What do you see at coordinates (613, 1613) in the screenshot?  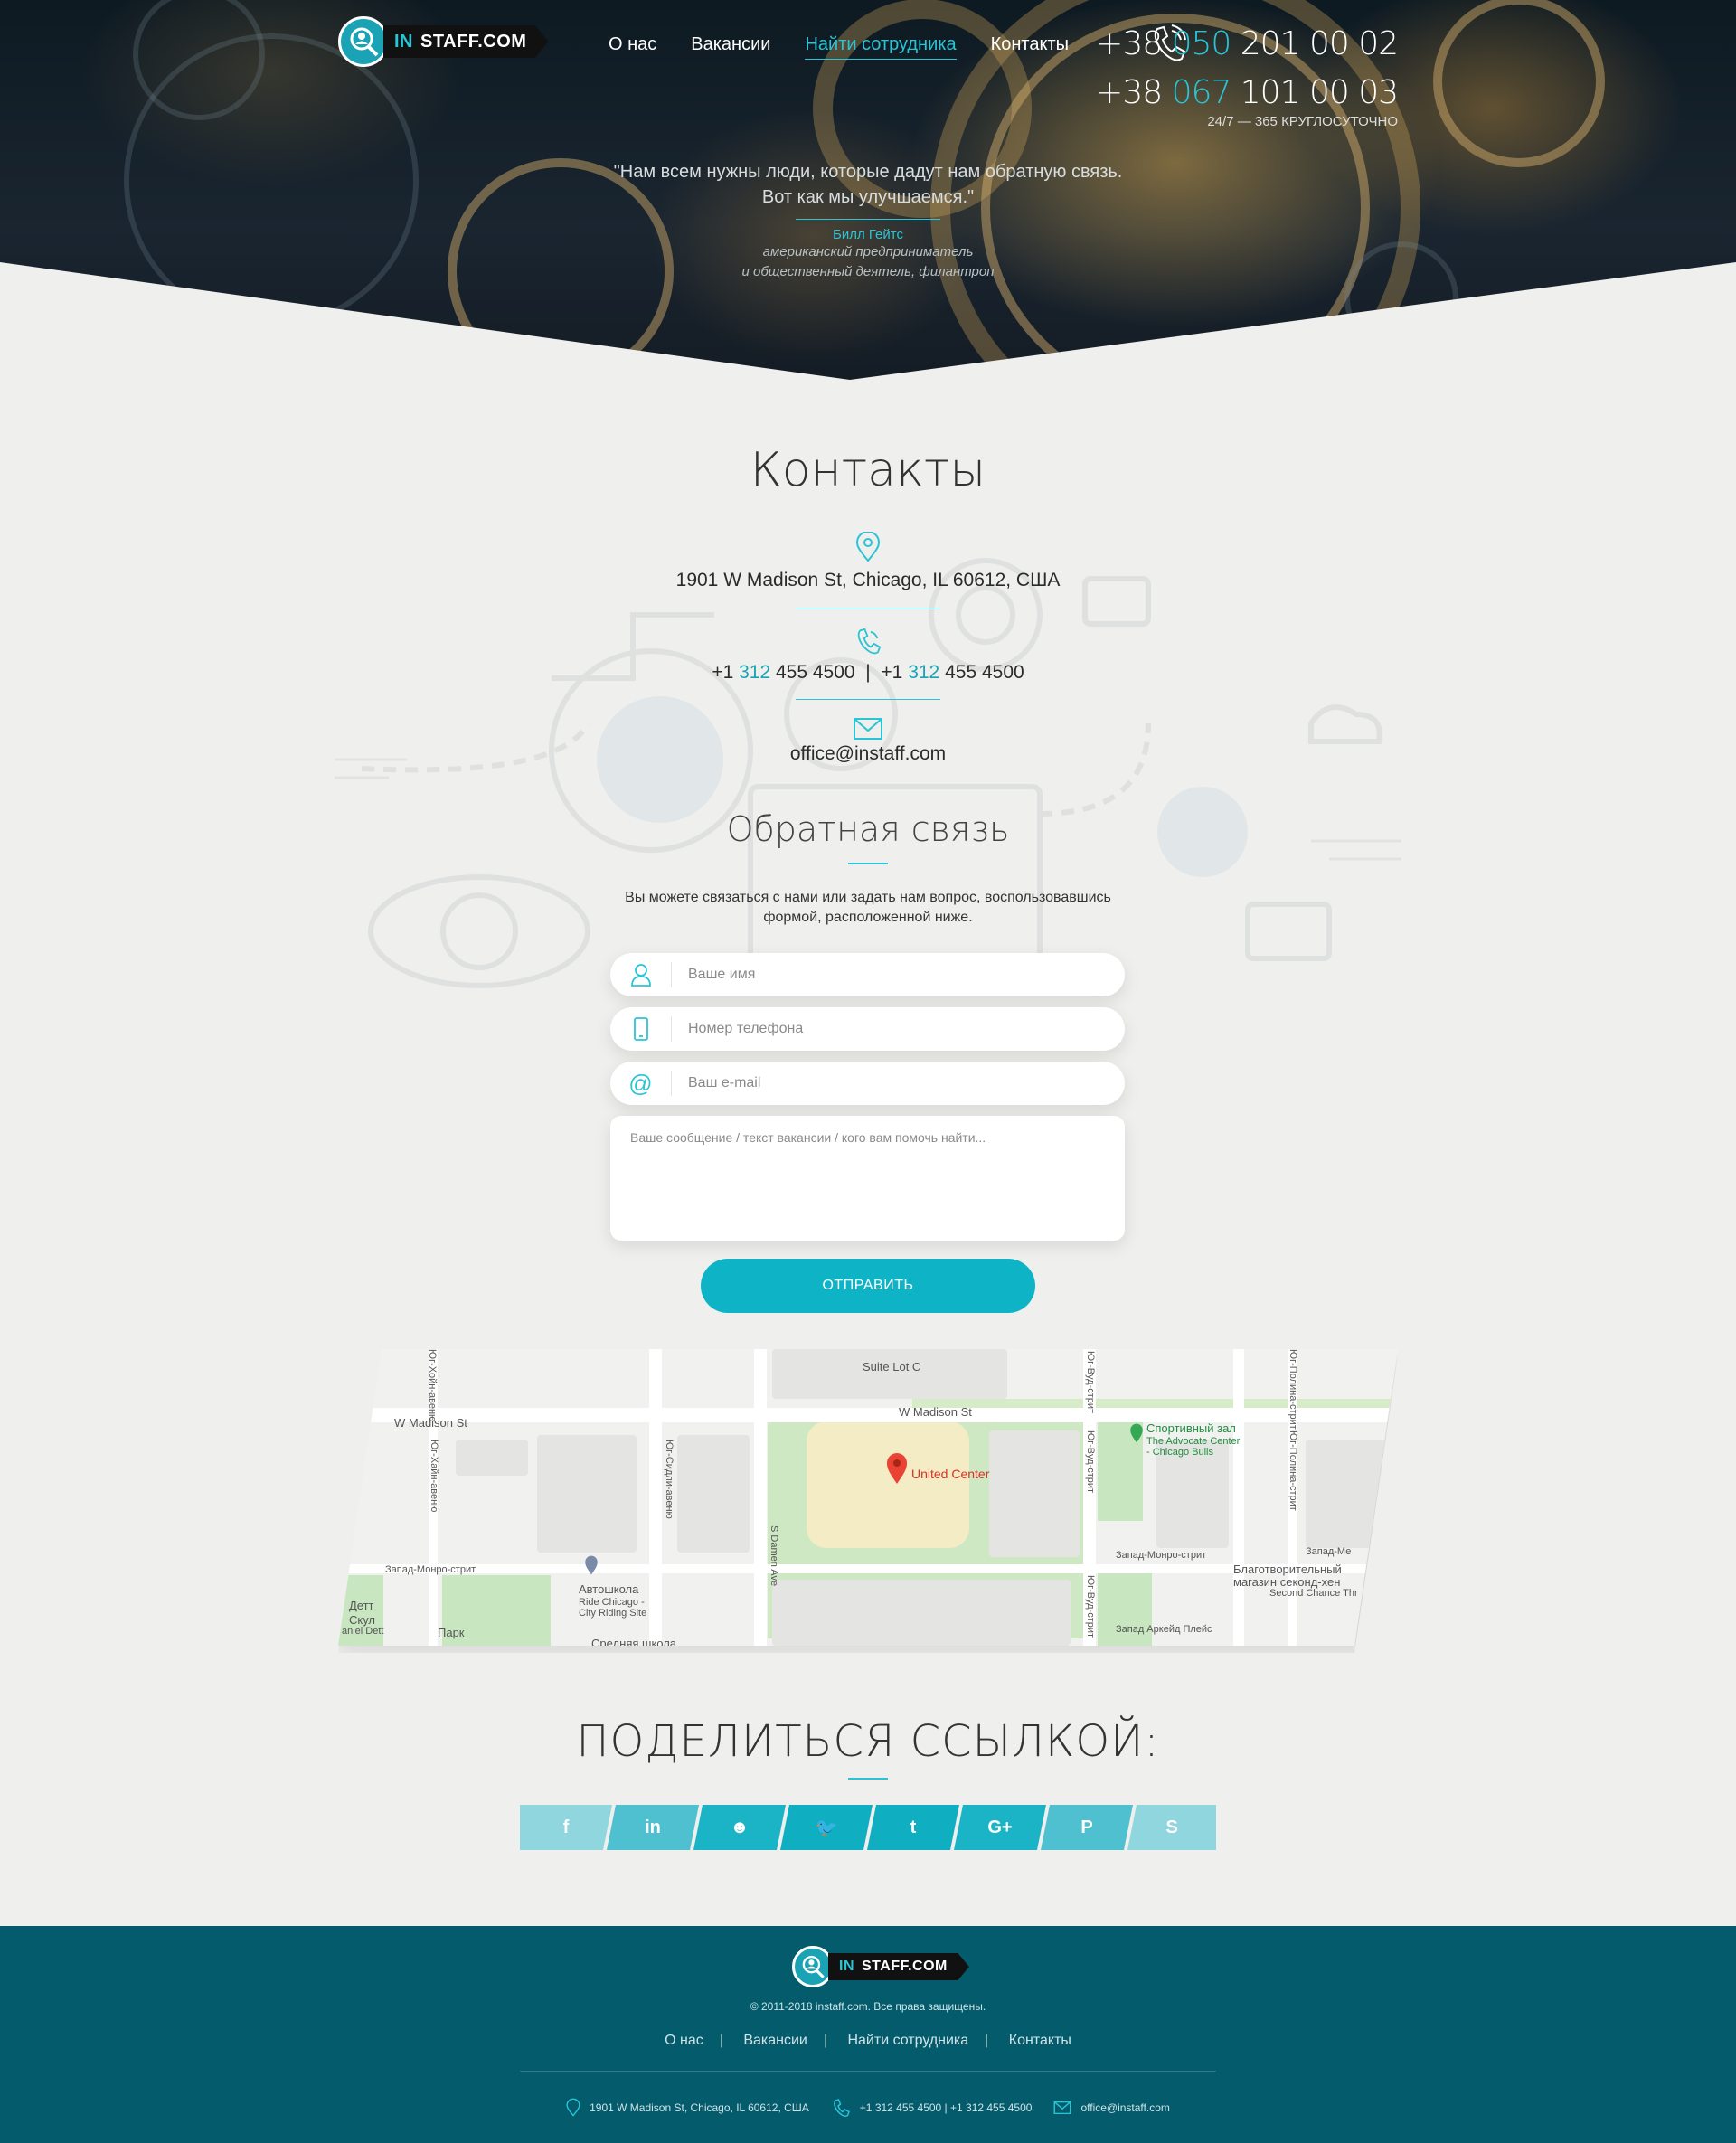 I see `map-label: City Riding Site` at bounding box center [613, 1613].